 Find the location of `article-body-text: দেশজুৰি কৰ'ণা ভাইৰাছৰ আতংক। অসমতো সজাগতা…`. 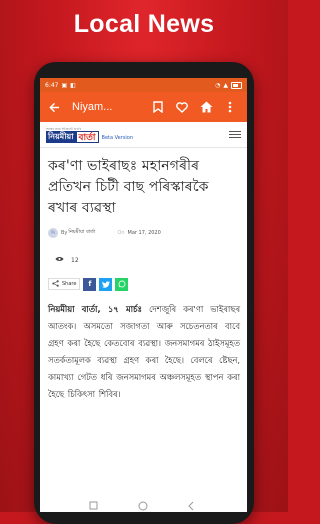

article-body-text: দেশজুৰি কৰ'ণা ভাইৰাছৰ আতংক। অসমতো সজাগতা… is located at coordinates (144, 351).